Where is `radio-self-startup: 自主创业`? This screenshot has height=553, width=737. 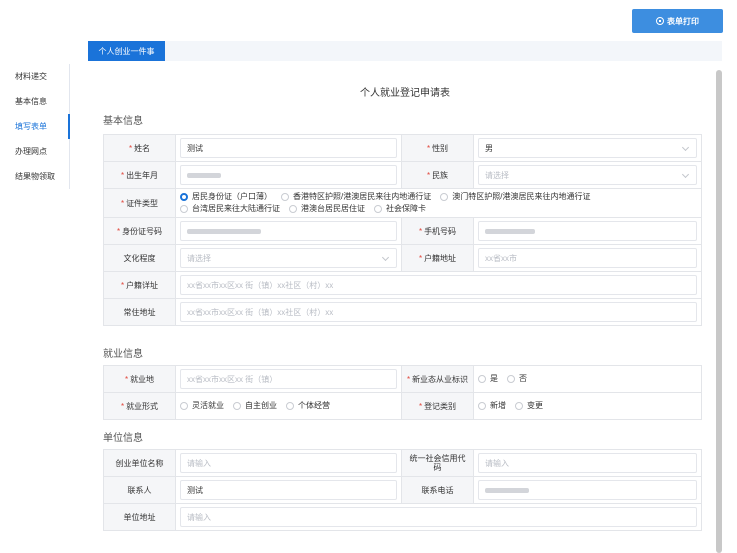 radio-self-startup: 自主创业 is located at coordinates (255, 406).